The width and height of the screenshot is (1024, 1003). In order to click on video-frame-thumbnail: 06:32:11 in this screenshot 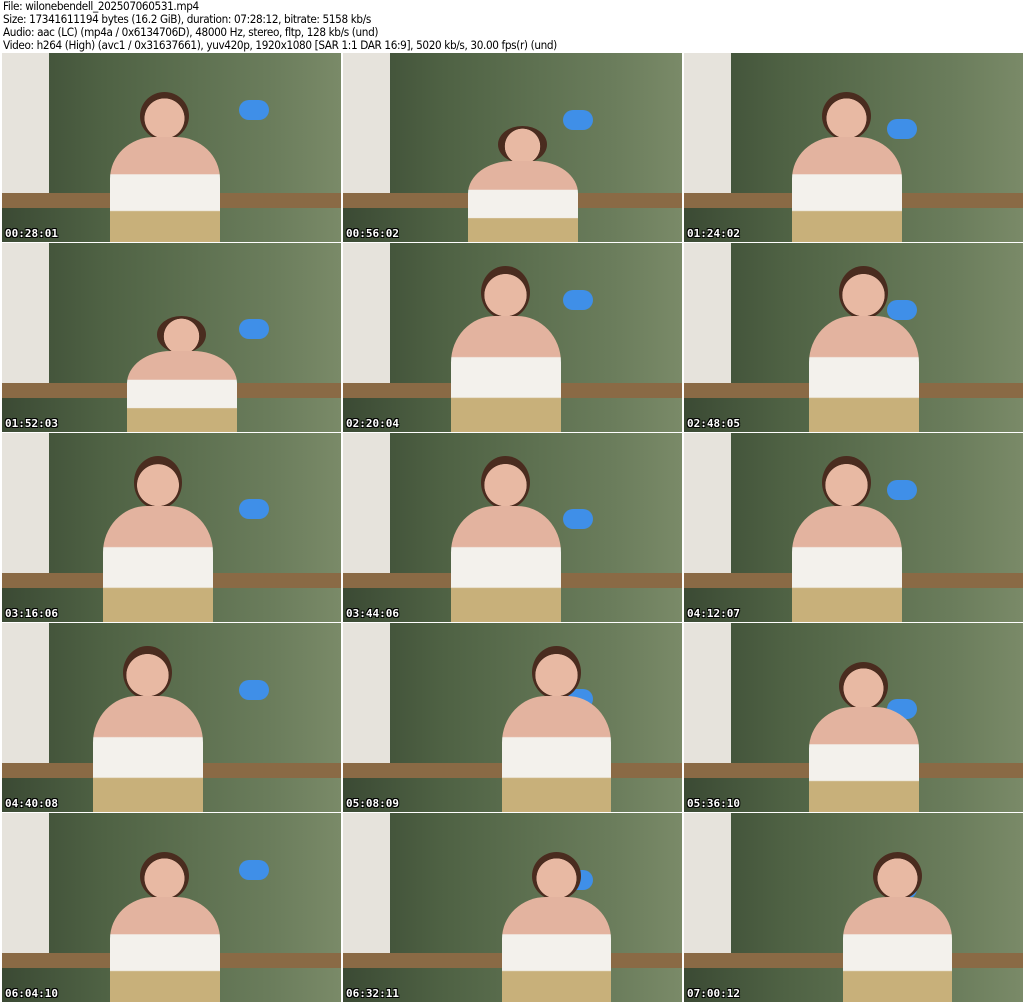, I will do `click(512, 907)`.